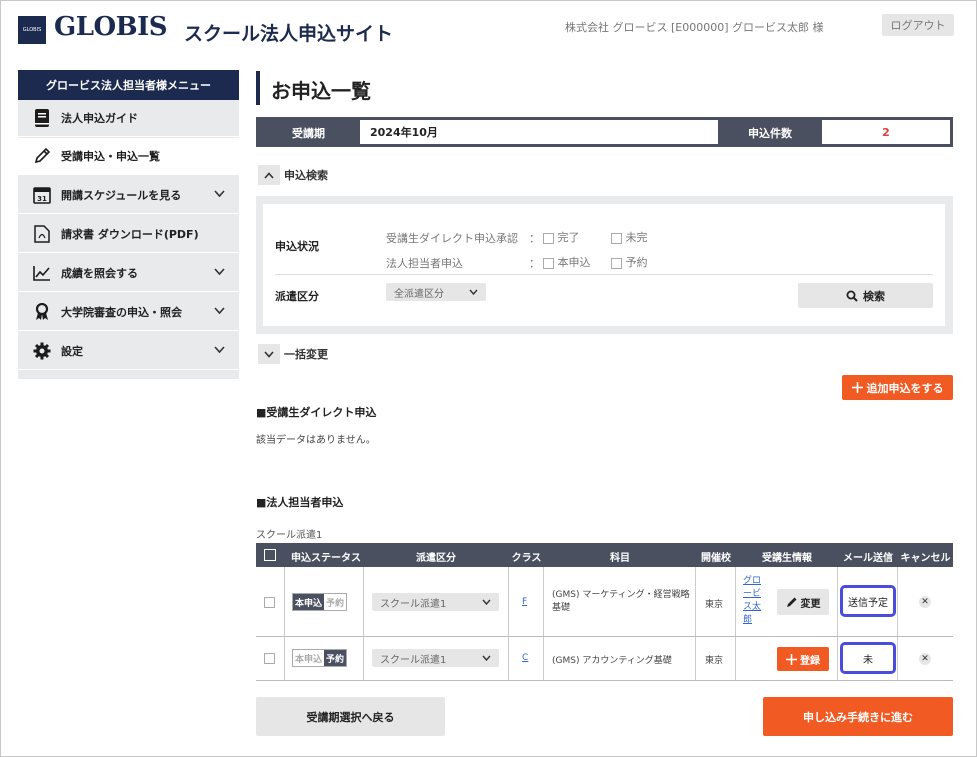 The width and height of the screenshot is (977, 757). Describe the element at coordinates (803, 659) in the screenshot. I see `register-student-button: 登録` at that location.